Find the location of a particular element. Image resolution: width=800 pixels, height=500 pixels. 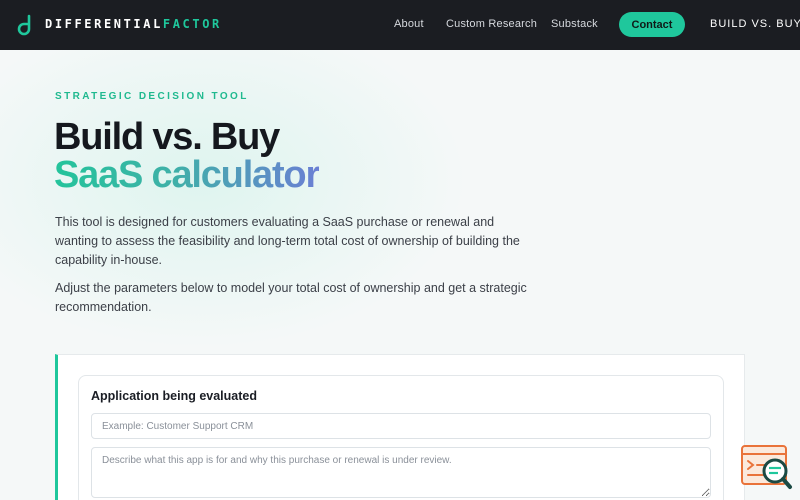

brand-wordmark: DIFFERENTIALFACTOR is located at coordinates (133, 24).